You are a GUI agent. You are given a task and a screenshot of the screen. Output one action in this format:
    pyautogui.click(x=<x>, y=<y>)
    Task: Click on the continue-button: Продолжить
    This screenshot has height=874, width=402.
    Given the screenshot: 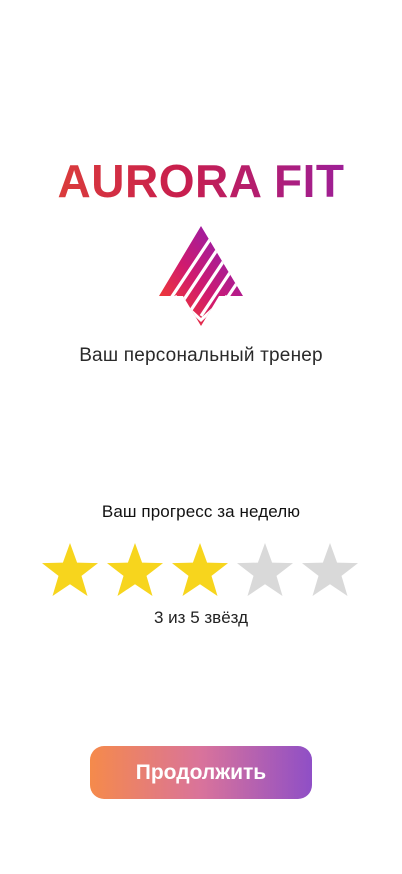 What is the action you would take?
    pyautogui.click(x=201, y=772)
    